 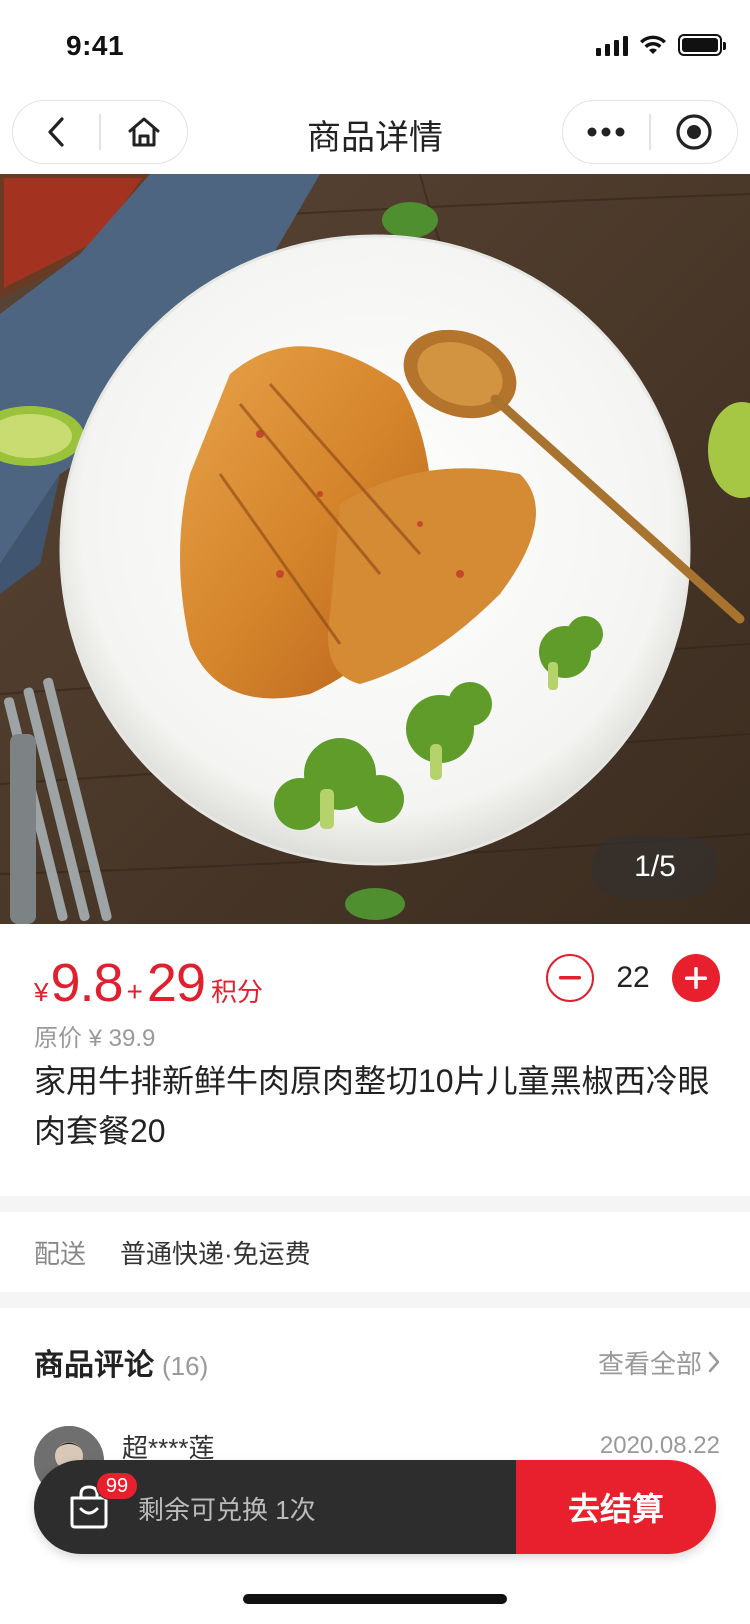 I want to click on status-icons, so click(x=661, y=45).